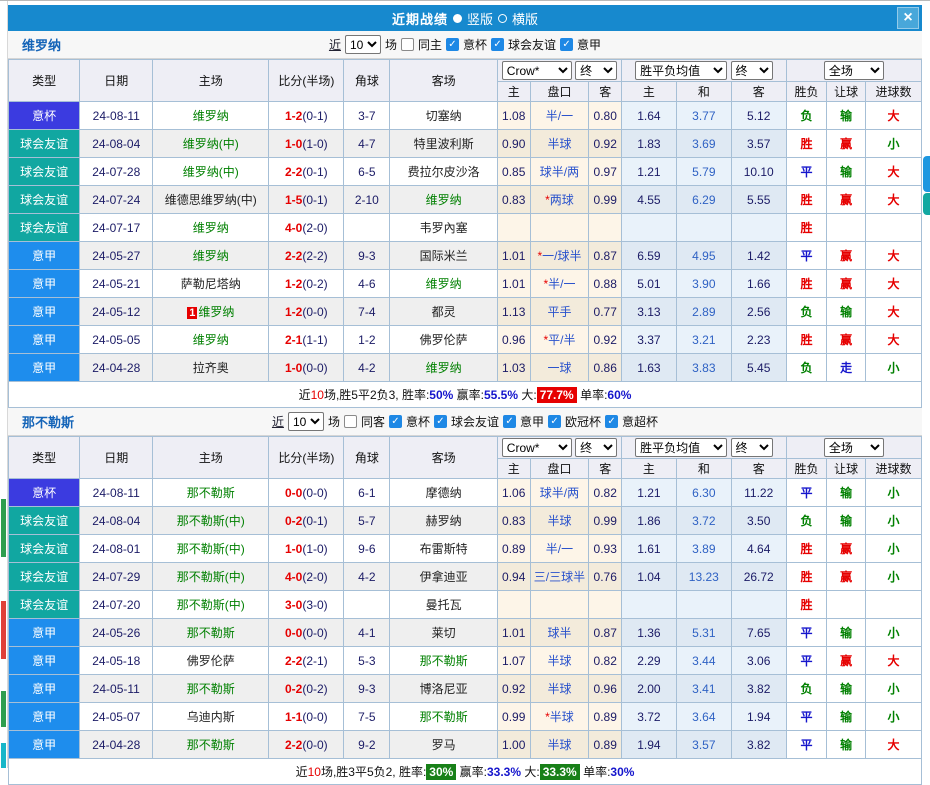 The height and width of the screenshot is (785, 930). I want to click on home-team-name: 拉齐奥, so click(210, 368).